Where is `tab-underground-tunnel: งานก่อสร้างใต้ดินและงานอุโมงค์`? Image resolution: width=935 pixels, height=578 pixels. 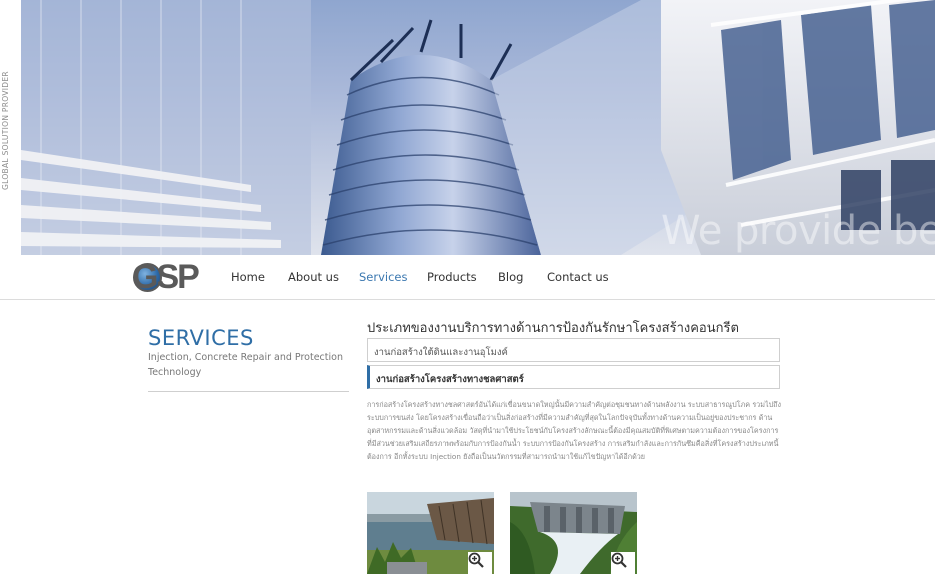 tab-underground-tunnel: งานก่อสร้างใต้ดินและงานอุโมงค์ is located at coordinates (573, 350).